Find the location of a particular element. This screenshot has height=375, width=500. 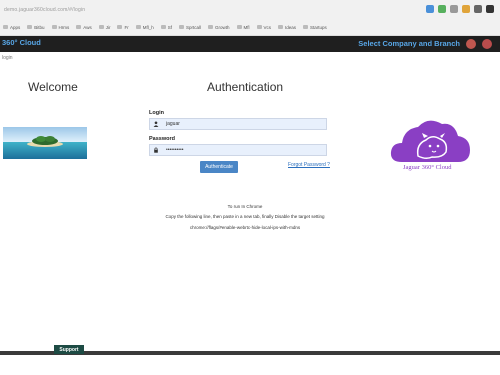

bookmark-item: Startups is located at coordinates (315, 27).